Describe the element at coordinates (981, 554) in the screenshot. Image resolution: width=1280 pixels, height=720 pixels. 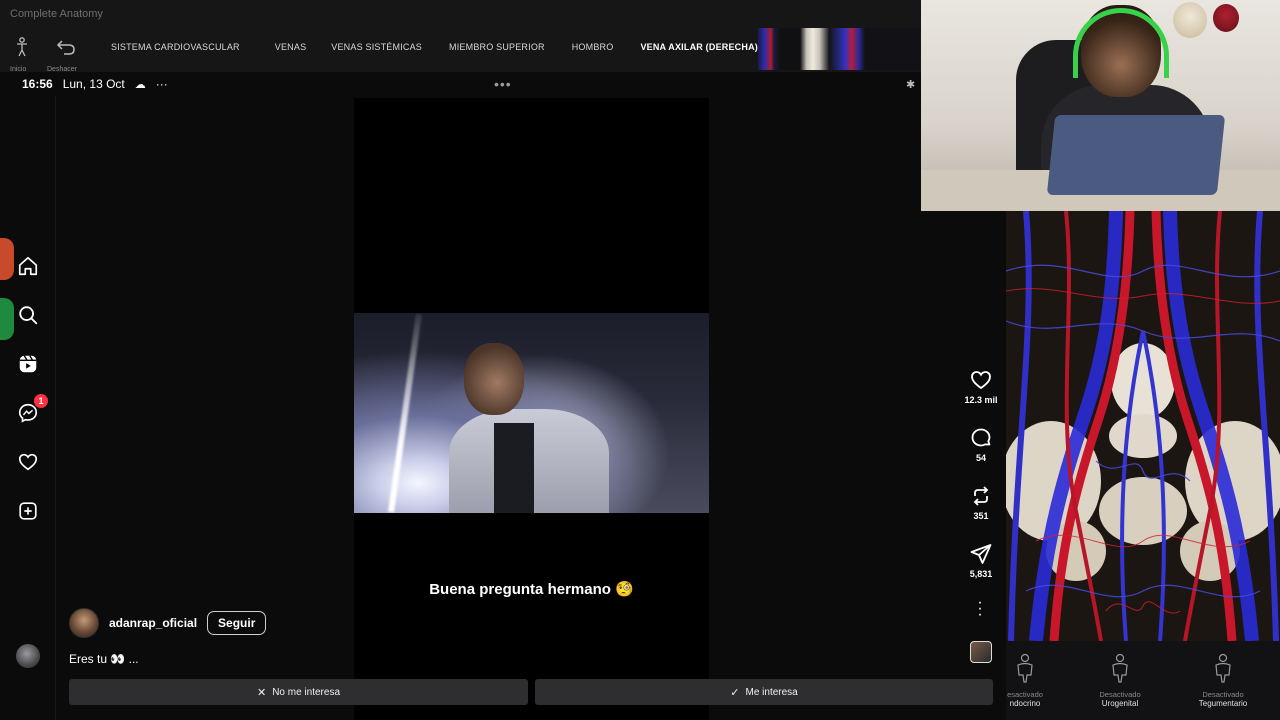
I see `share-icon` at that location.